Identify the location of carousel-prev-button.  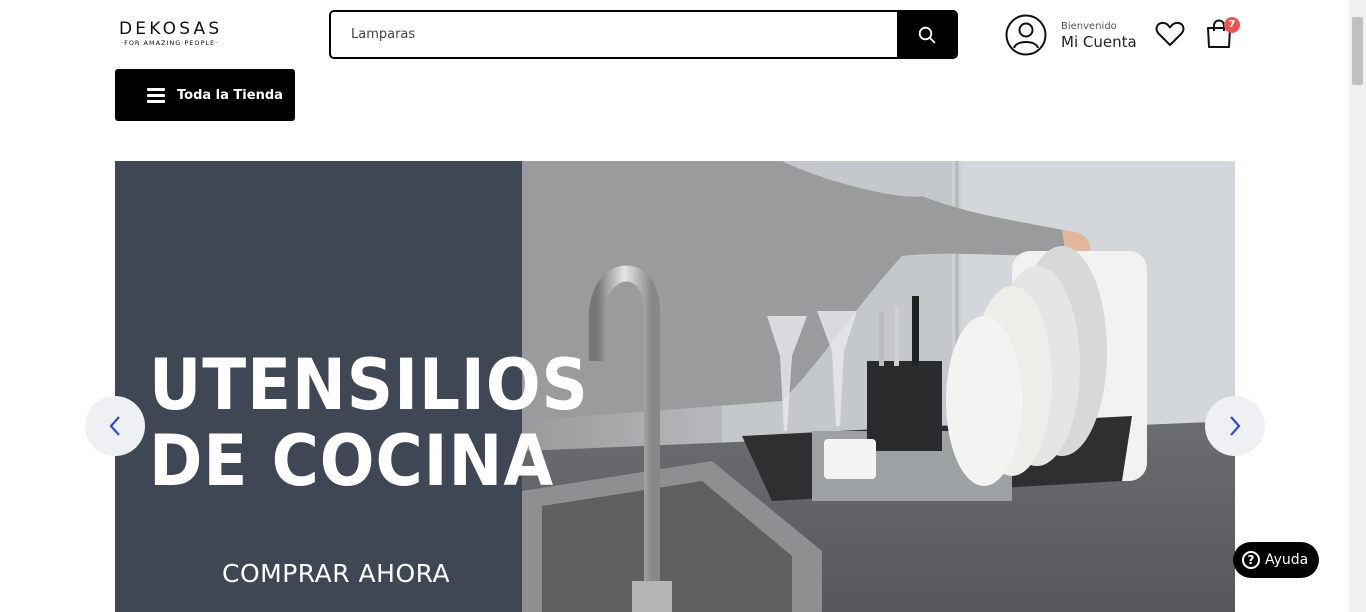
(115, 426).